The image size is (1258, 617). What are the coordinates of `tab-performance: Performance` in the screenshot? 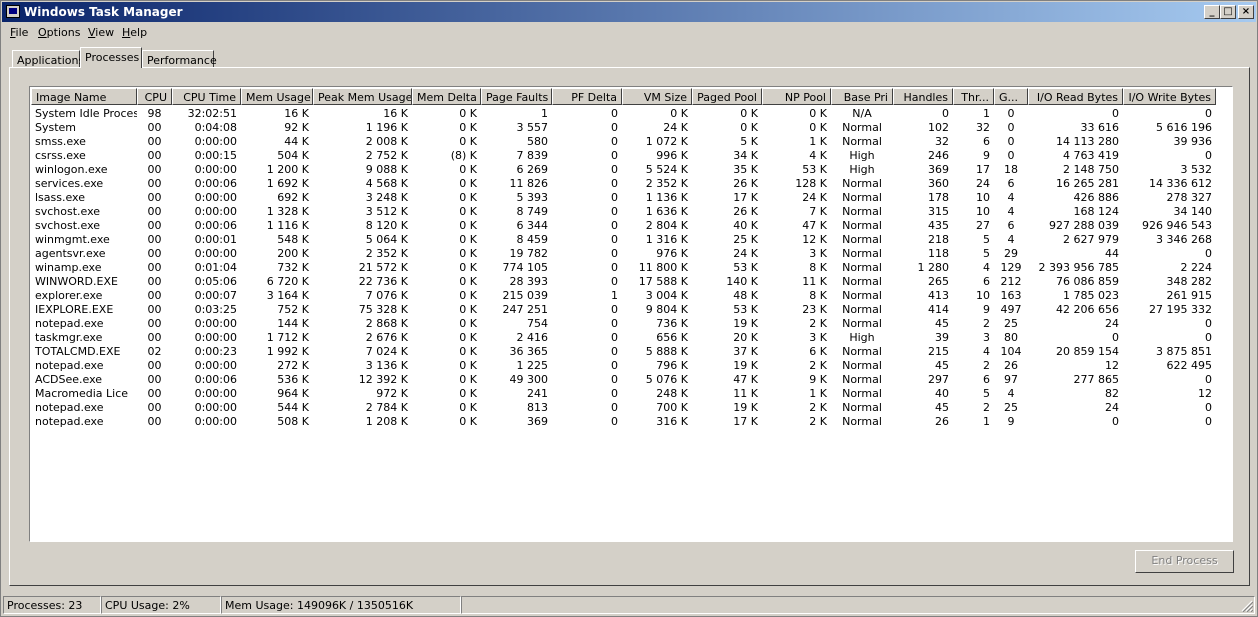 It's located at (179, 58).